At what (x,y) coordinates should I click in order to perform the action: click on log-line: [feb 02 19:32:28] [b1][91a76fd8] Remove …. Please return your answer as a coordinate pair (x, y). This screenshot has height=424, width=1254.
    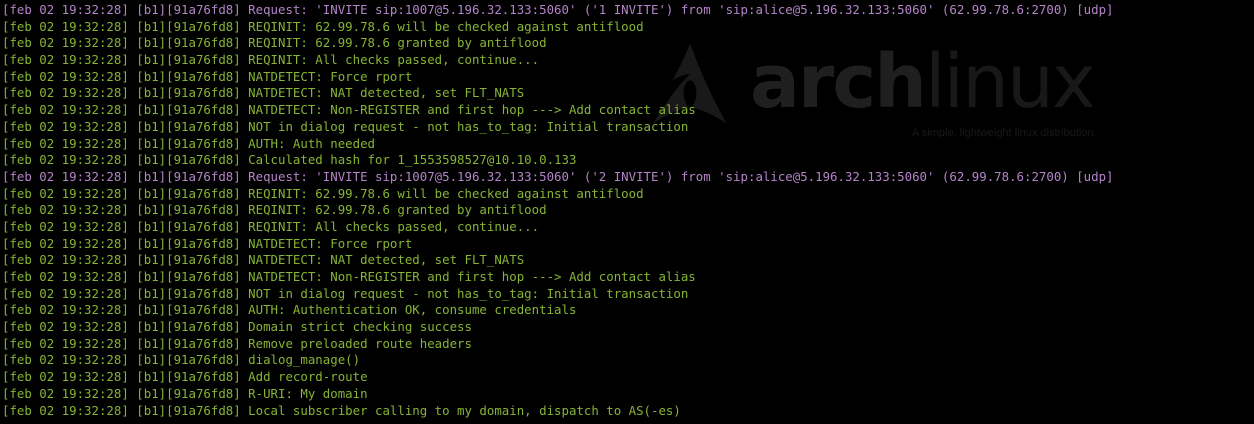
    Looking at the image, I should click on (237, 343).